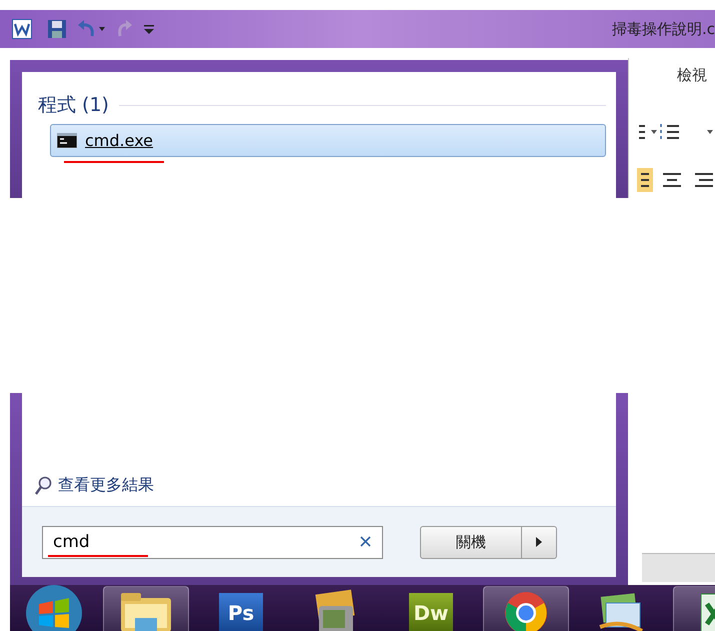 The width and height of the screenshot is (715, 631). Describe the element at coordinates (365, 541) in the screenshot. I see `clear-button` at that location.